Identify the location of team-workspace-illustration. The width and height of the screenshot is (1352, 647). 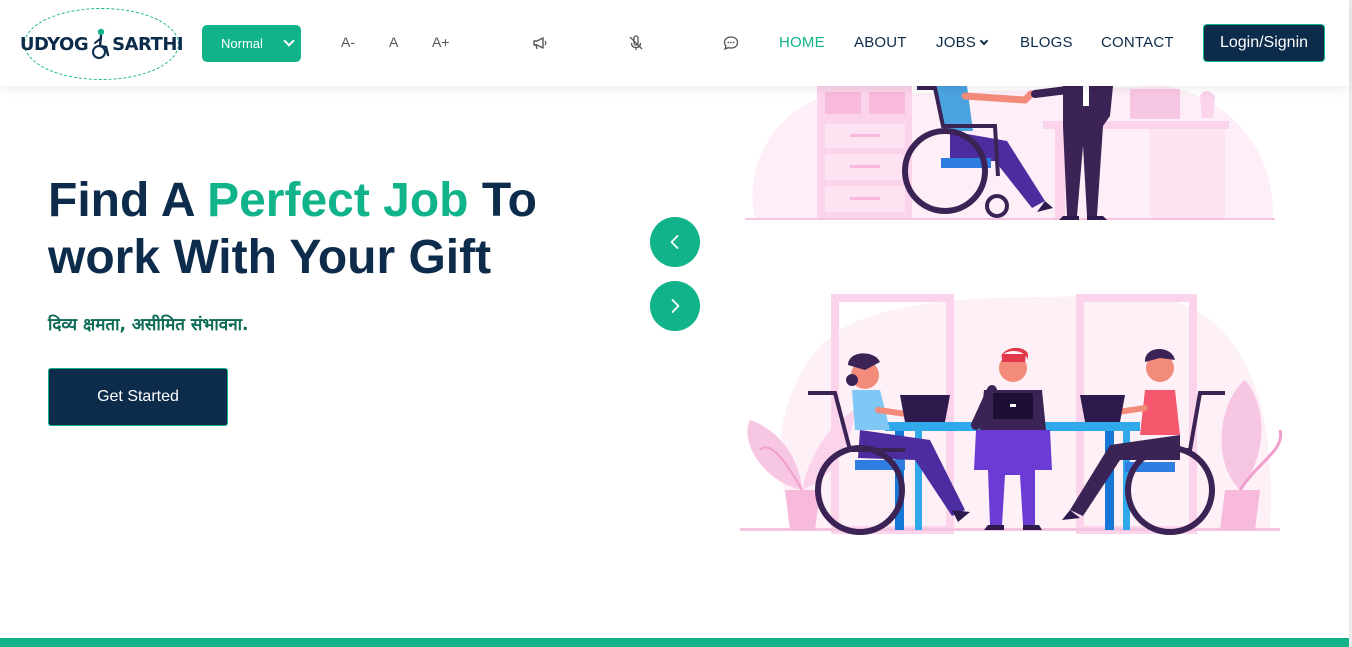
(1011, 414).